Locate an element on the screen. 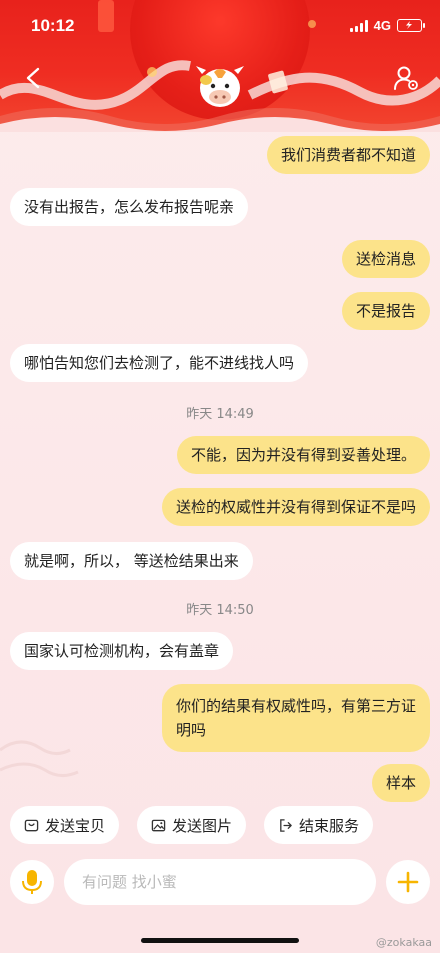 The width and height of the screenshot is (440, 953). cow-mascot-icon is located at coordinates (220, 86).